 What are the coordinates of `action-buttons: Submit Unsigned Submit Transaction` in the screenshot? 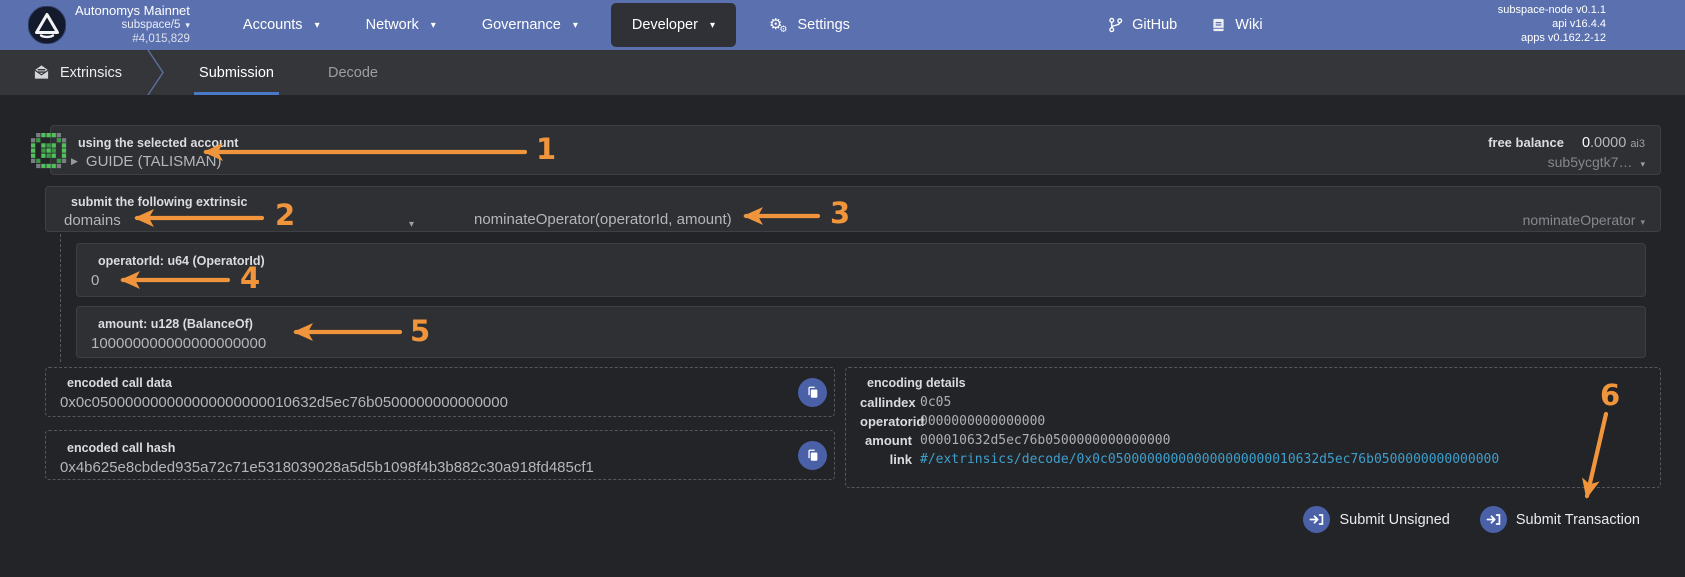 It's located at (1471, 519).